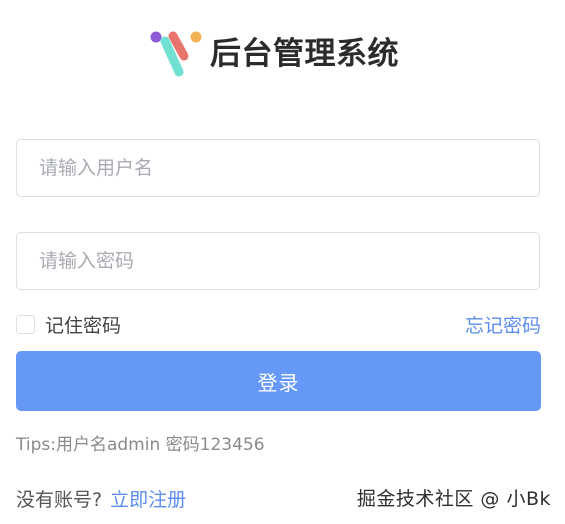  Describe the element at coordinates (83, 325) in the screenshot. I see `remember-label: 记住密码` at that location.